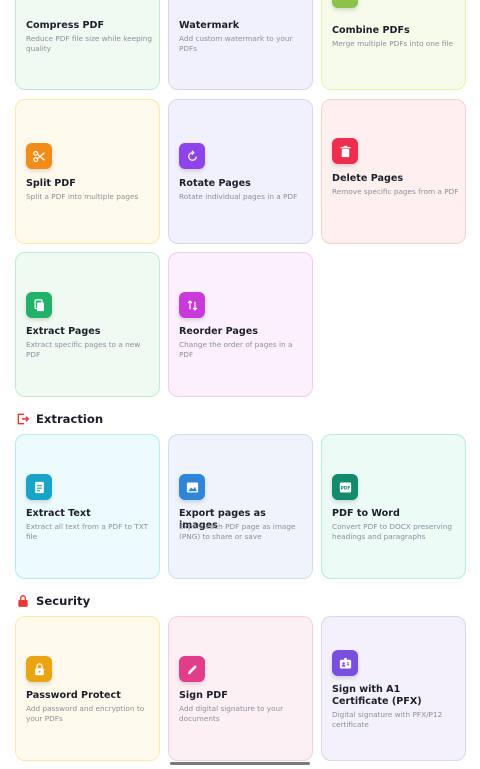 This screenshot has height=769, width=480. I want to click on card-title: Delete Pages, so click(368, 178).